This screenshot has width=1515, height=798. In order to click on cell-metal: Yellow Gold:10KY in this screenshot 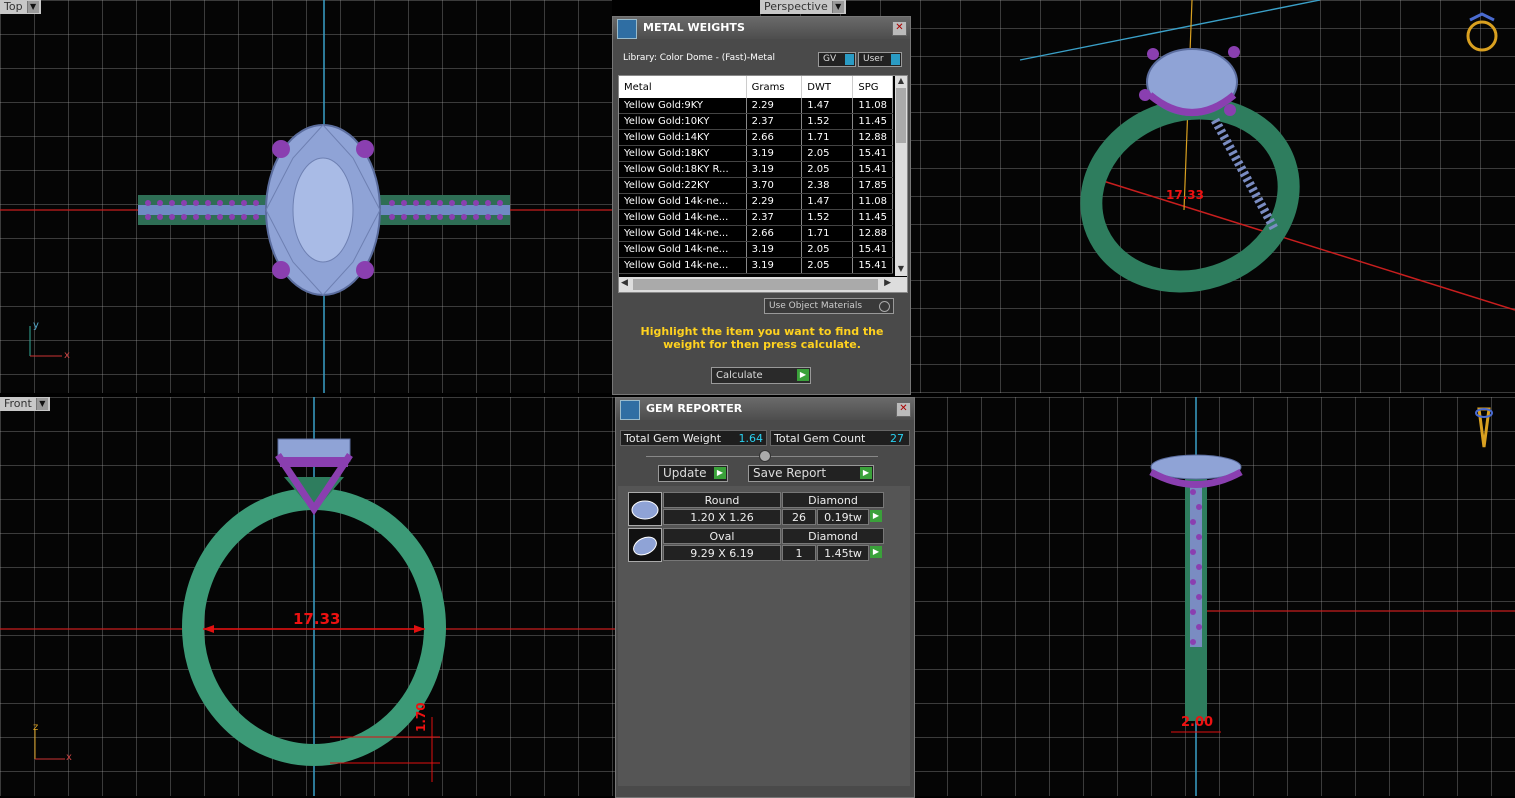, I will do `click(683, 121)`.